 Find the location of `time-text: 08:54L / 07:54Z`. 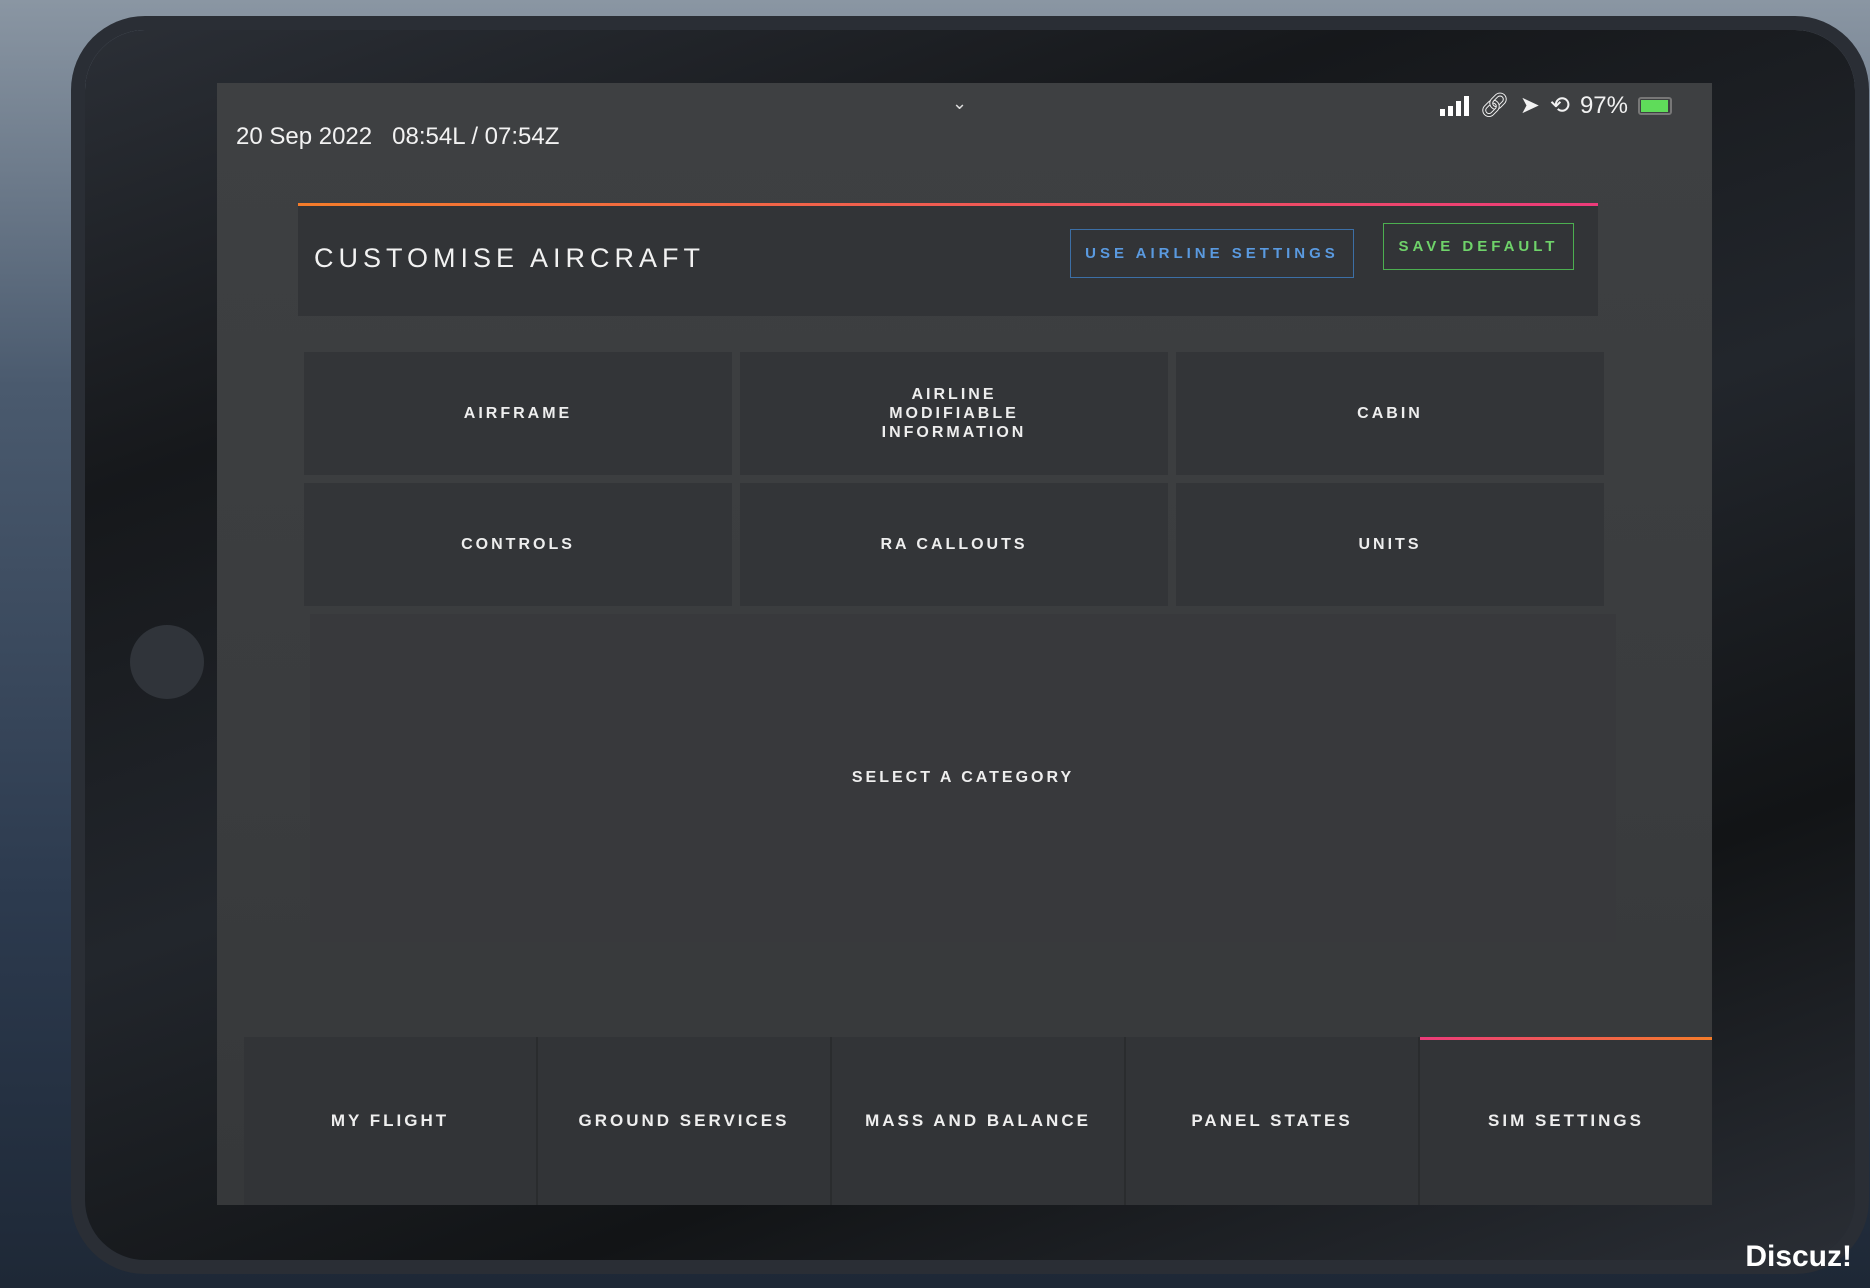

time-text: 08:54L / 07:54Z is located at coordinates (476, 136).